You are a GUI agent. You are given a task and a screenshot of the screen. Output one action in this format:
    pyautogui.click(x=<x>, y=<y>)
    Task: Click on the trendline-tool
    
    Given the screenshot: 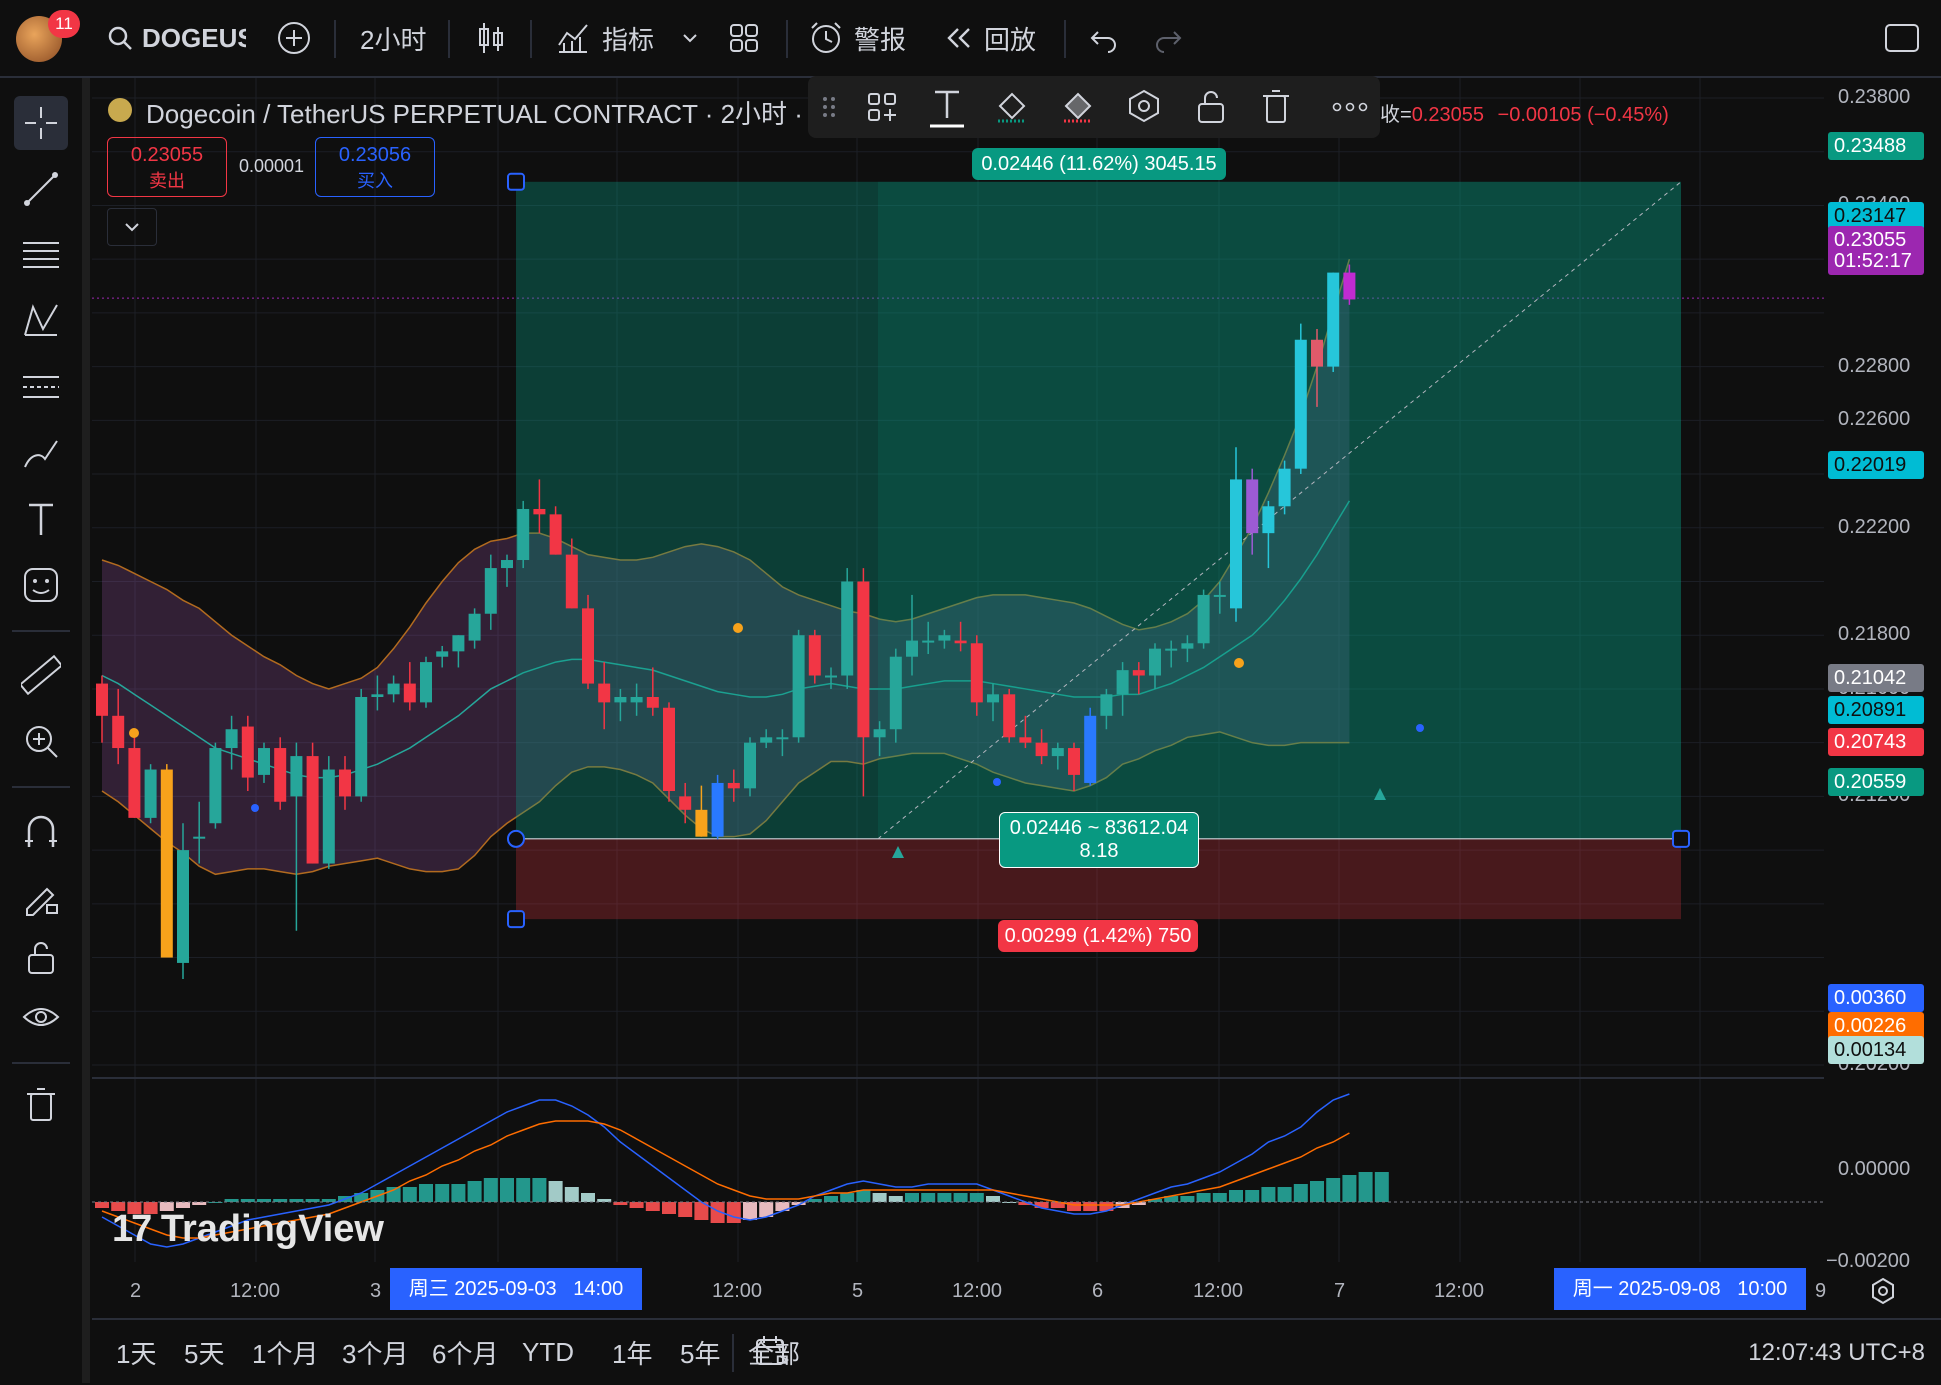 What is the action you would take?
    pyautogui.click(x=41, y=189)
    